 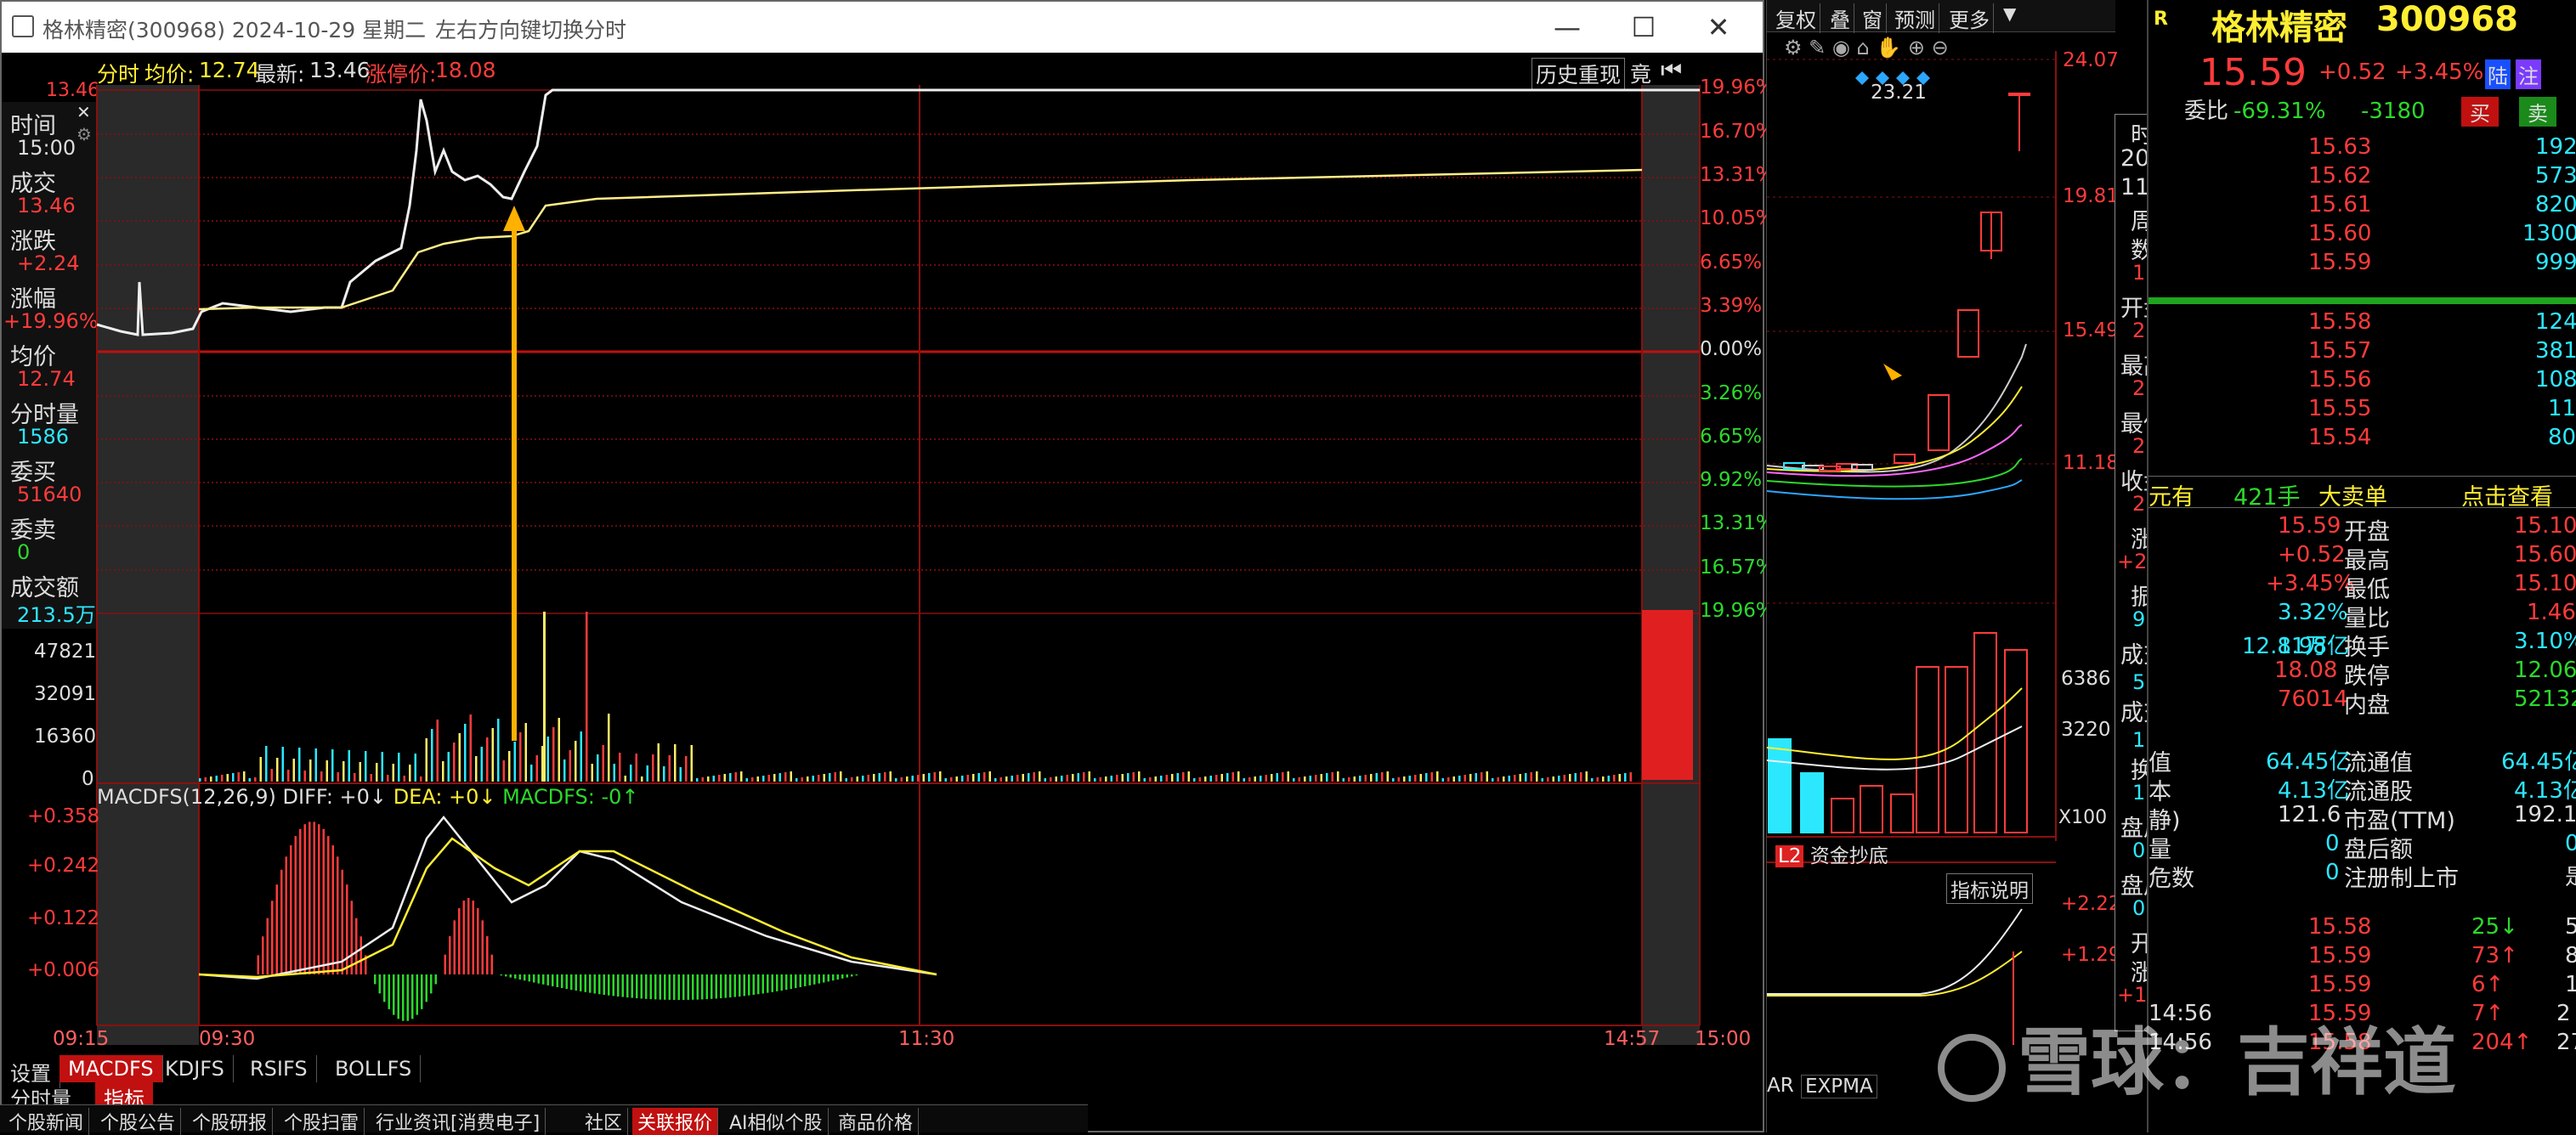 I want to click on bottom-tab-4: 行业资讯[消费电子], so click(x=459, y=1121).